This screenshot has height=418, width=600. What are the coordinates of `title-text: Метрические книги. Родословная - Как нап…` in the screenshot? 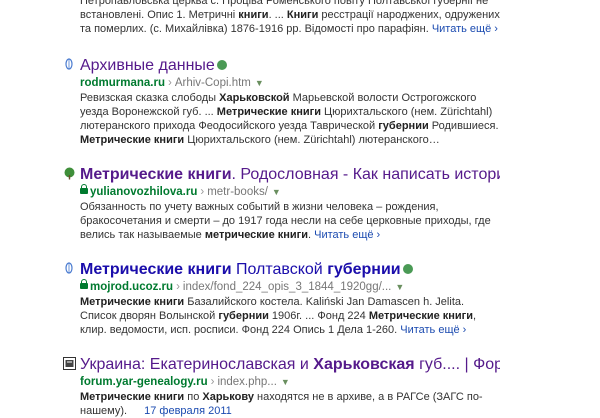 It's located at (290, 174).